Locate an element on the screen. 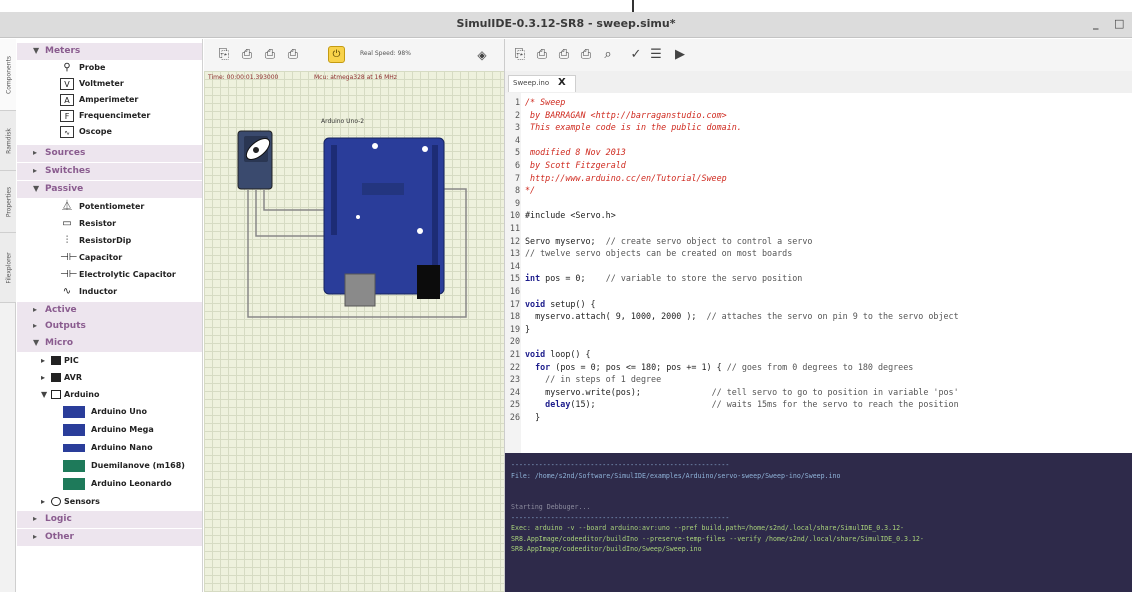 Image resolution: width=1132 pixels, height=592 pixels. category-meters: ▼ Meters is located at coordinates (109, 51).